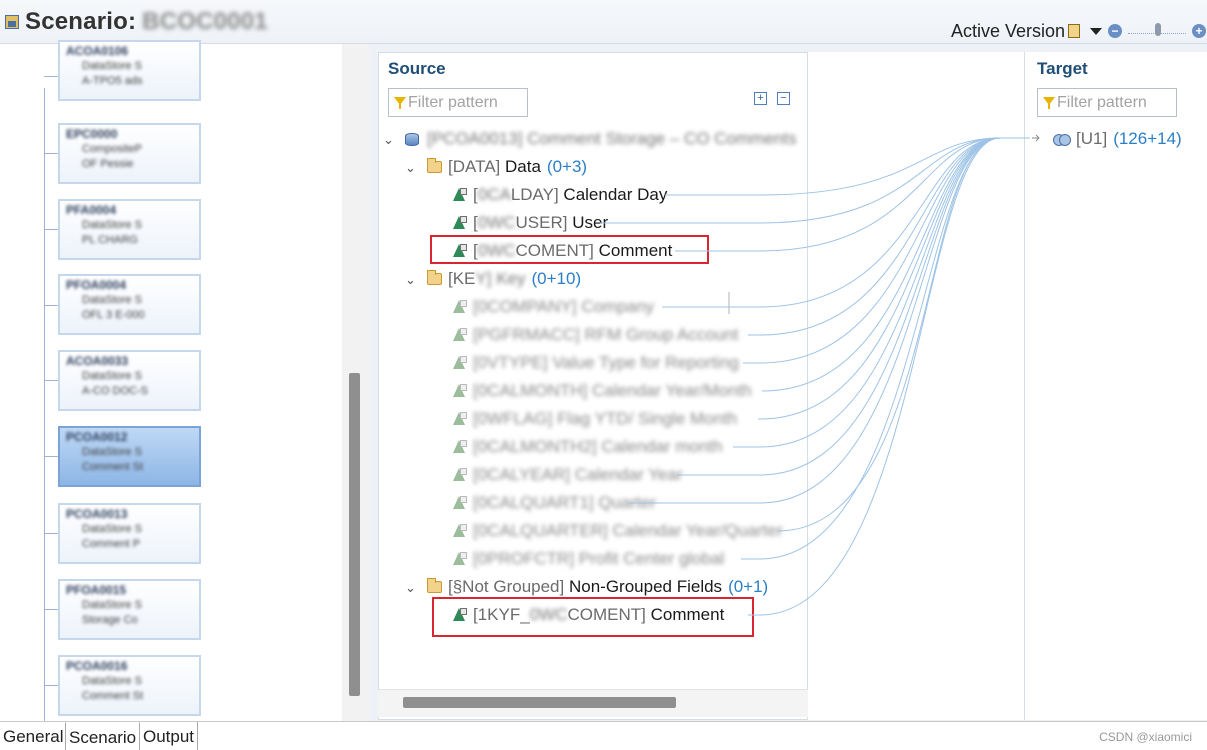 This screenshot has height=750, width=1207. What do you see at coordinates (627, 502) in the screenshot?
I see `field-label: Quarter` at bounding box center [627, 502].